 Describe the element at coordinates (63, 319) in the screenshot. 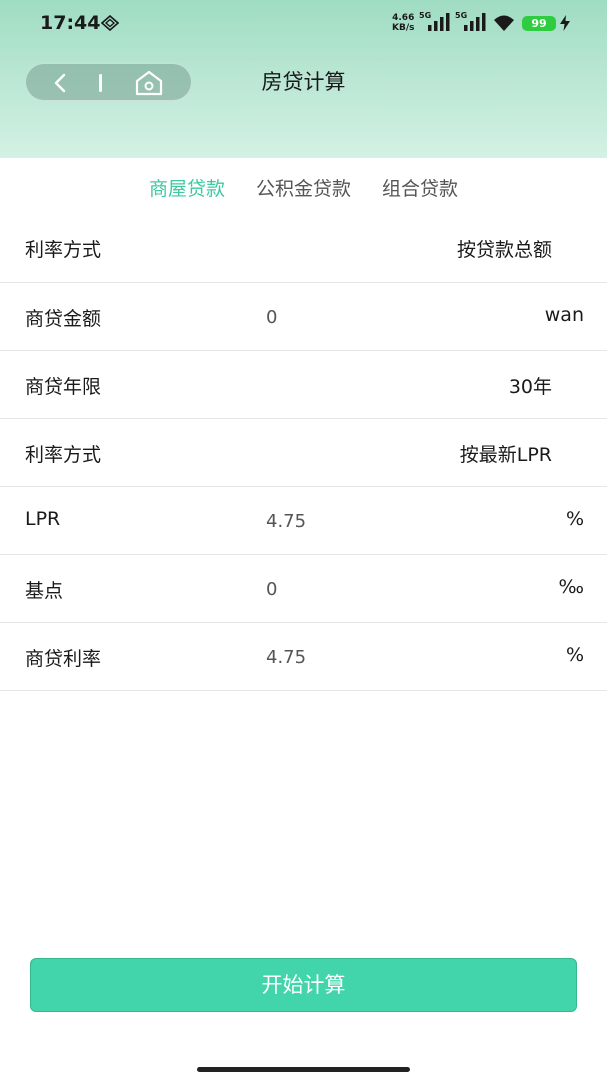

I see `loan-amount-label: 商贷金额` at that location.